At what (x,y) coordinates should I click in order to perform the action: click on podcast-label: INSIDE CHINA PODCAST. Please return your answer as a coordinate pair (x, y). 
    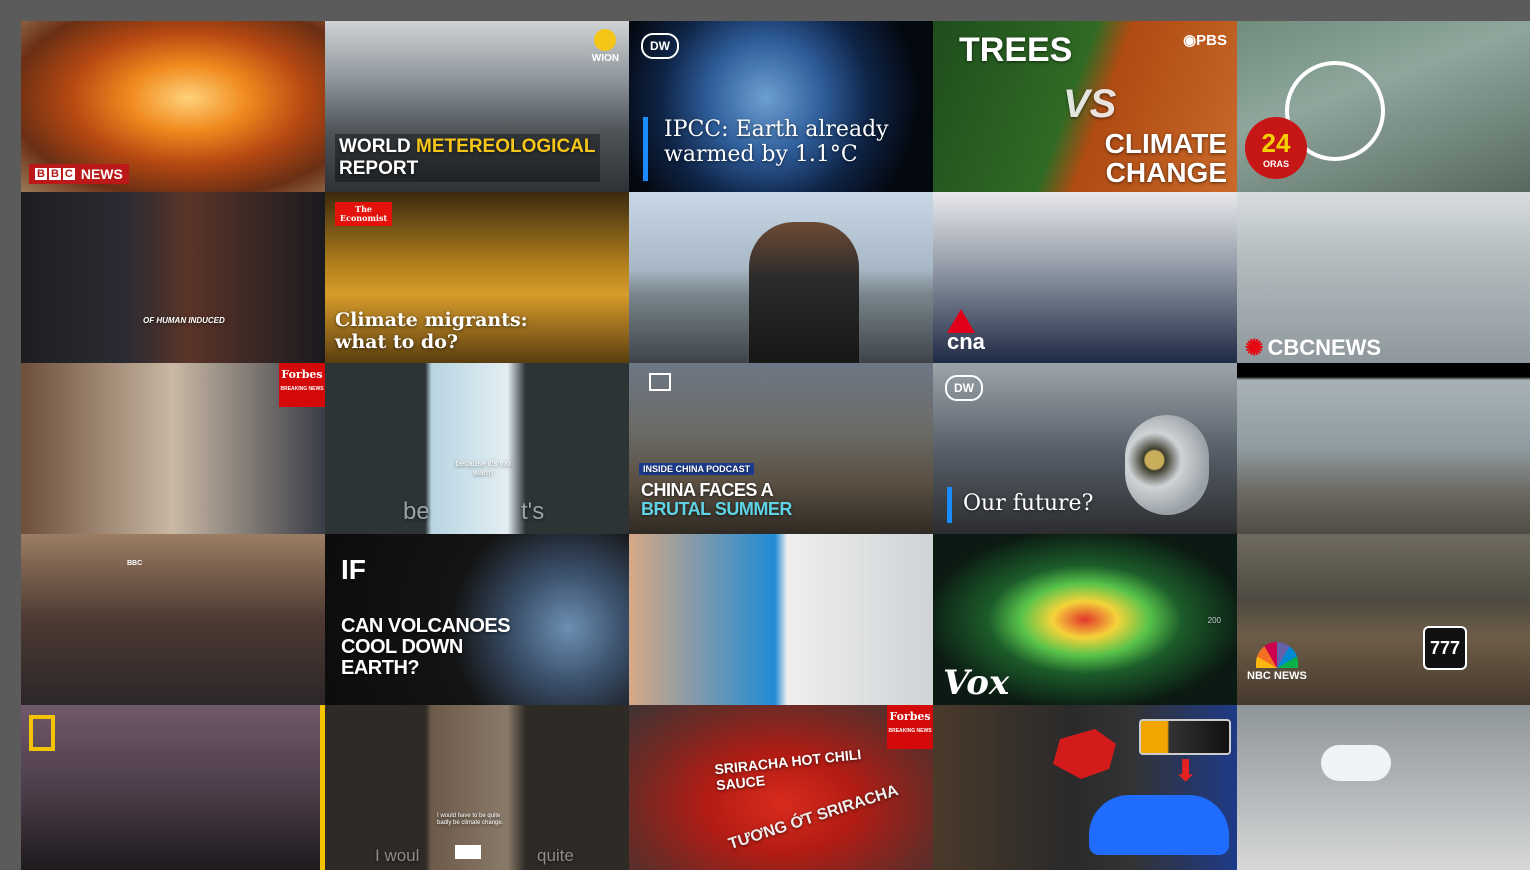
    Looking at the image, I should click on (697, 469).